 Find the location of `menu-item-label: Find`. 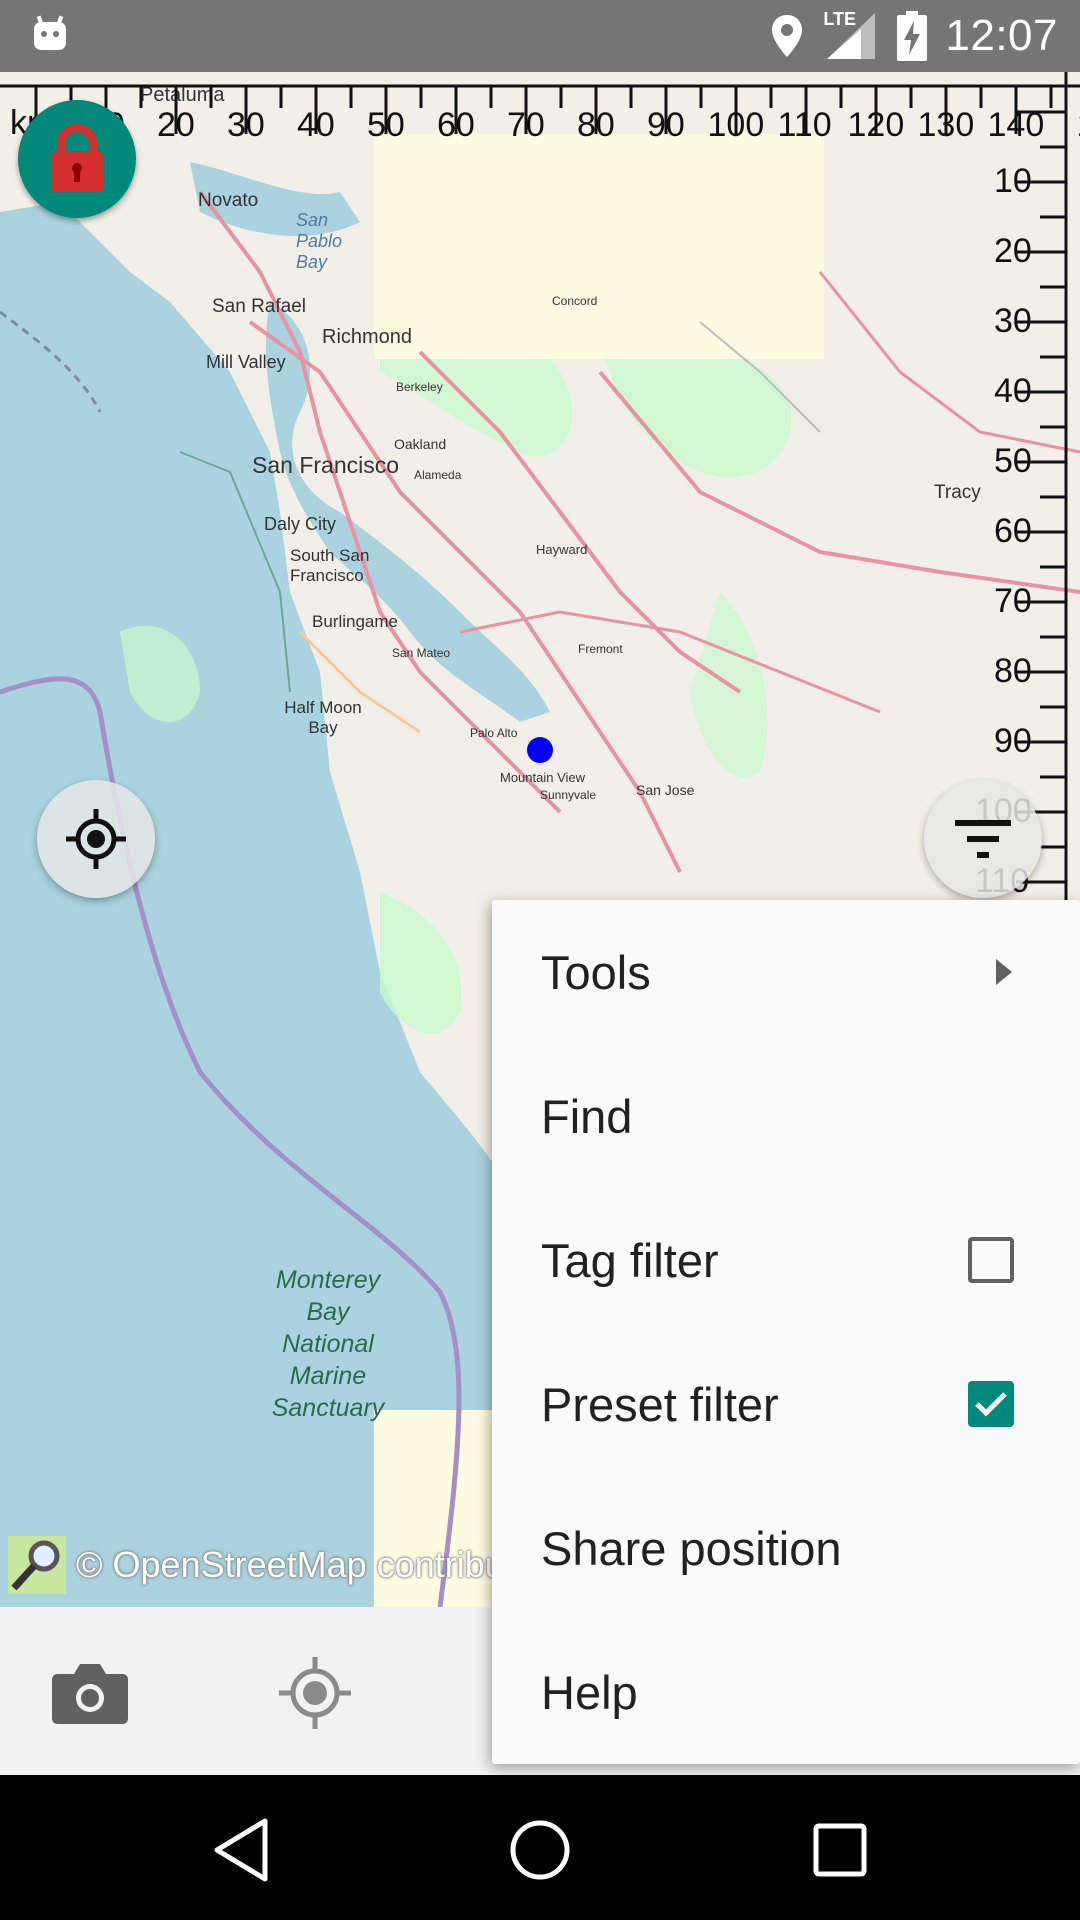

menu-item-label: Find is located at coordinates (587, 1116).